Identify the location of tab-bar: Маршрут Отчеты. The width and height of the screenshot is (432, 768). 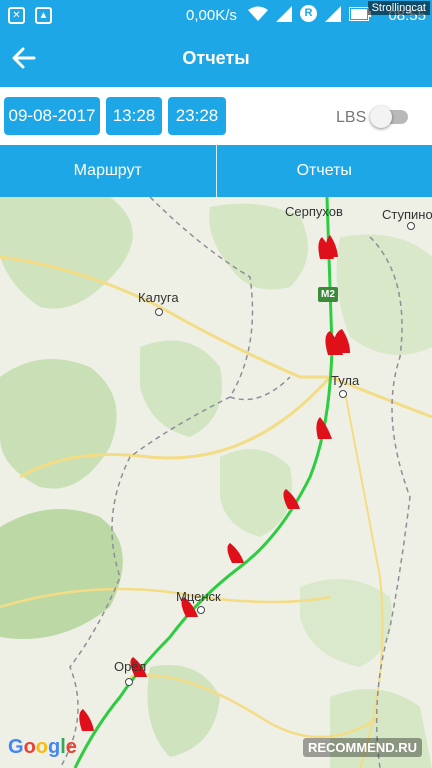
(216, 171).